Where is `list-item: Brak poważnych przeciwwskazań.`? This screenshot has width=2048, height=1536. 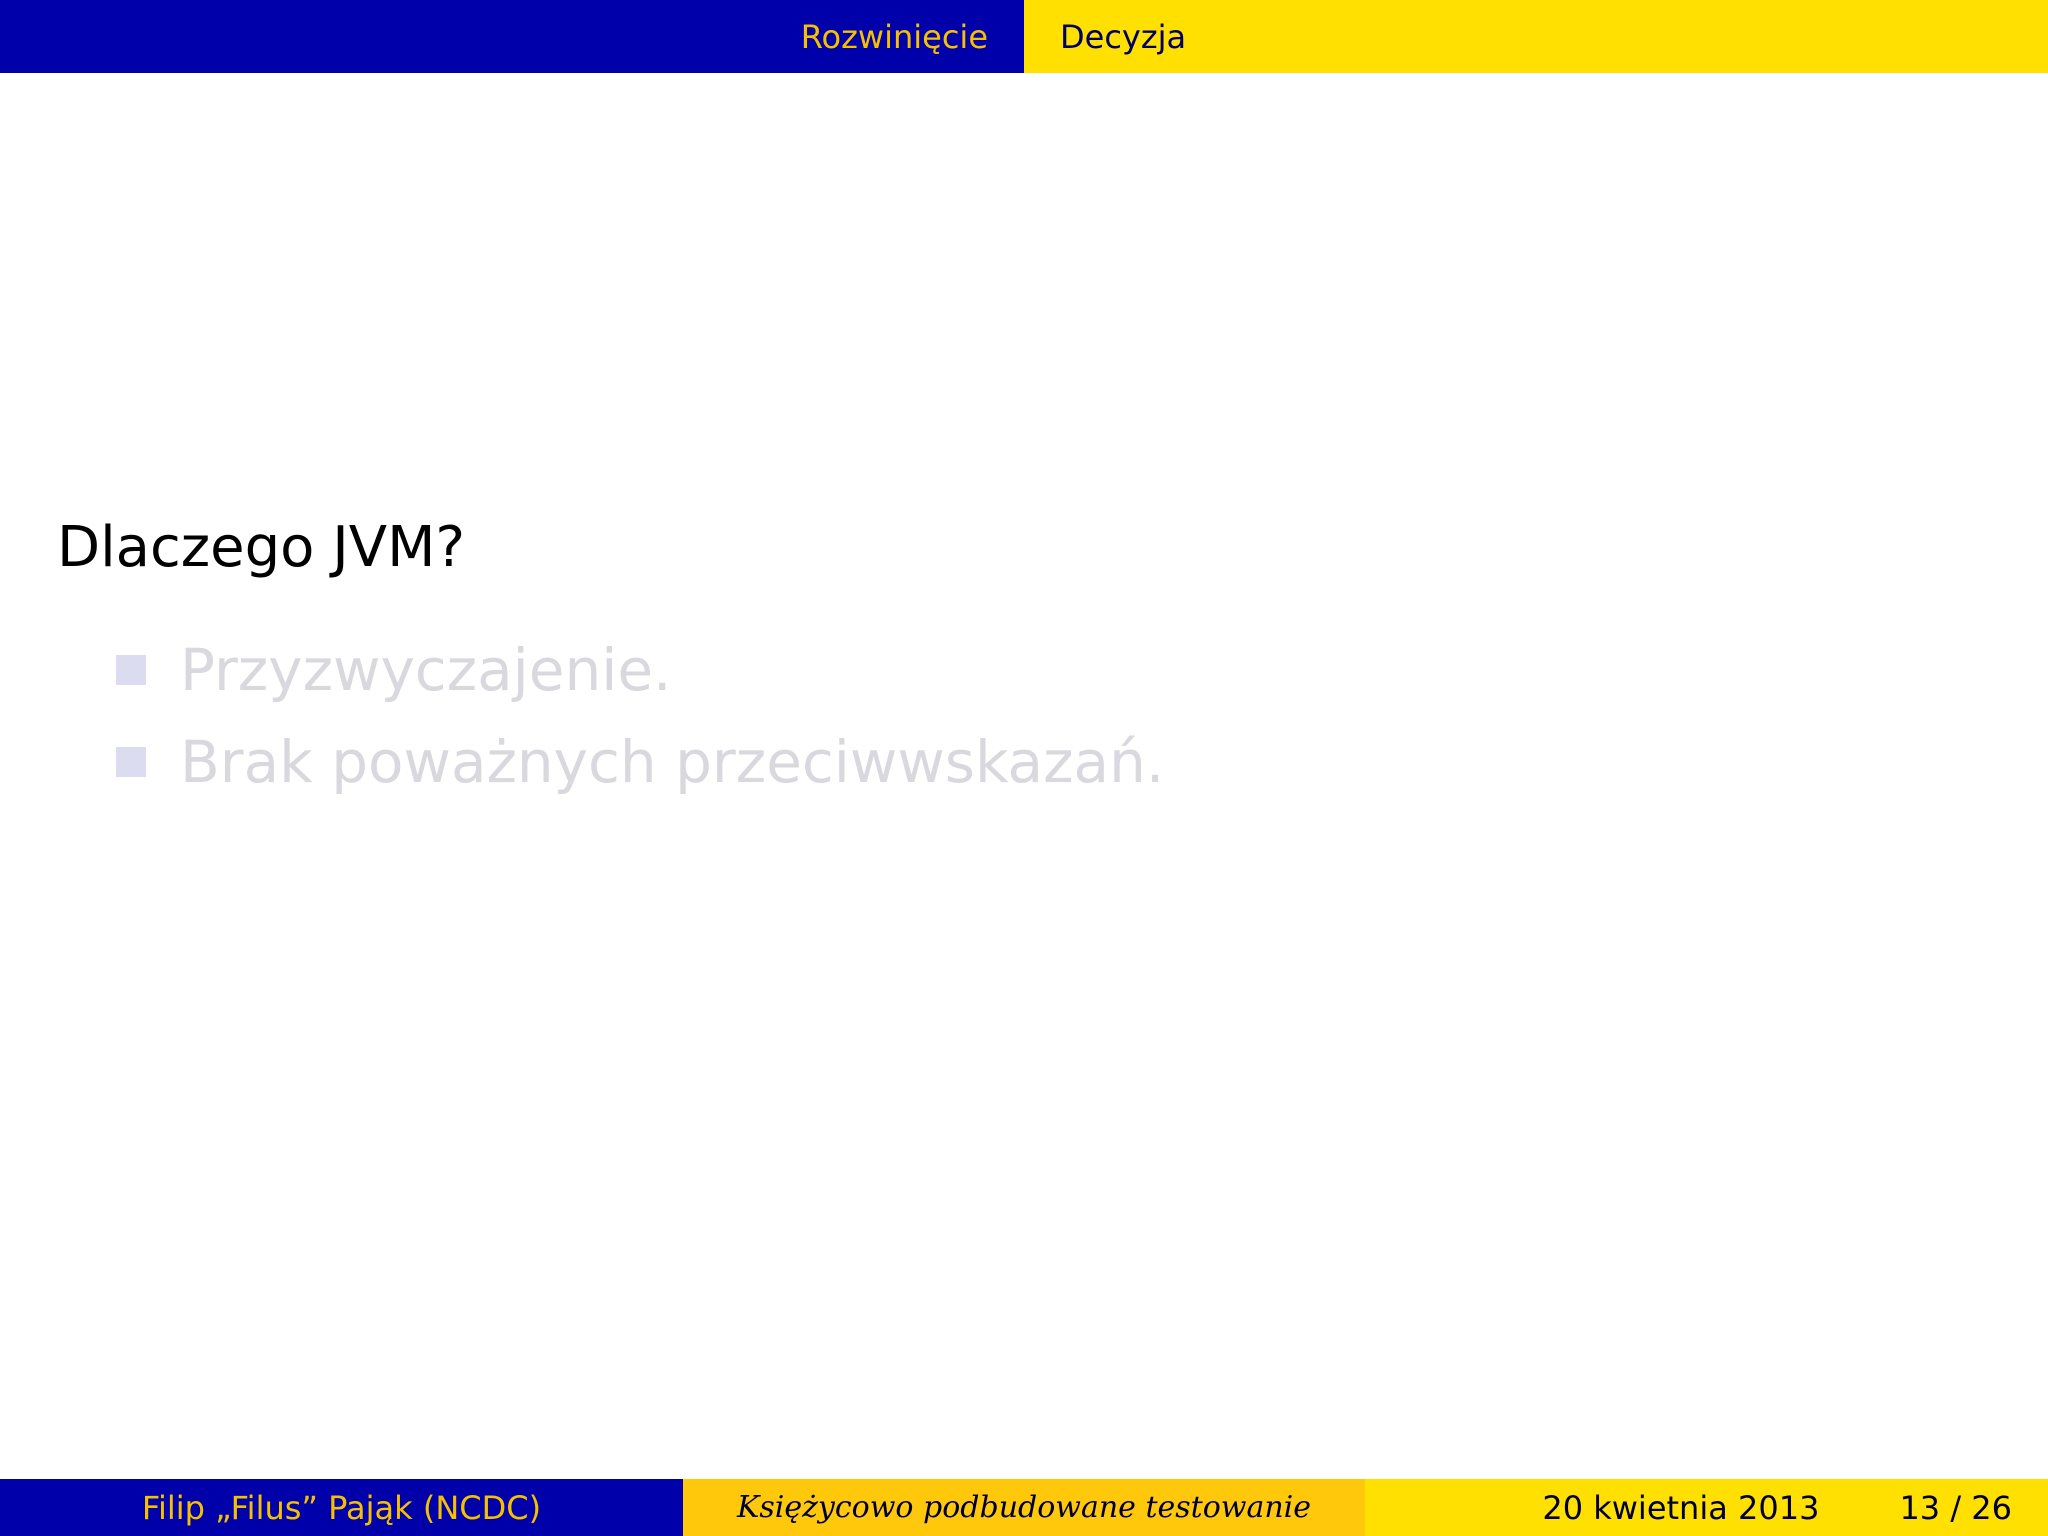 list-item: Brak poważnych przeciwwskazań. is located at coordinates (640, 762).